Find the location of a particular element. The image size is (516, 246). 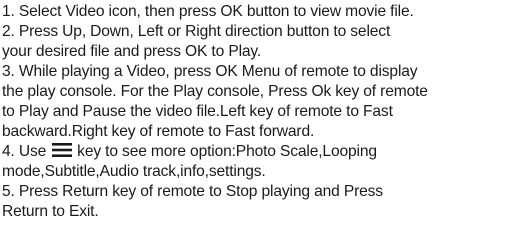

instruction-line-3: your desired file and press OK to Play. is located at coordinates (132, 51).